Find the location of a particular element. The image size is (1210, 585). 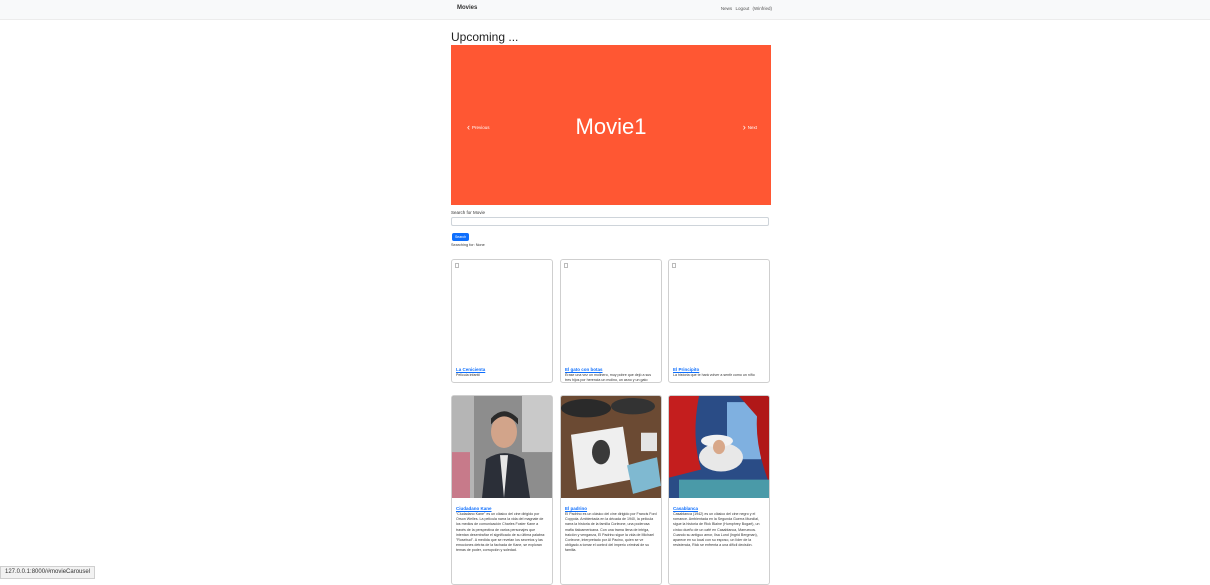

nav-links: News Logout (Winfried) is located at coordinates (736, 8).